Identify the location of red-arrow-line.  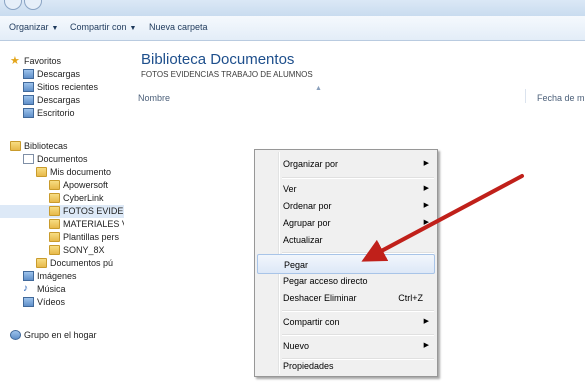
(442, 218).